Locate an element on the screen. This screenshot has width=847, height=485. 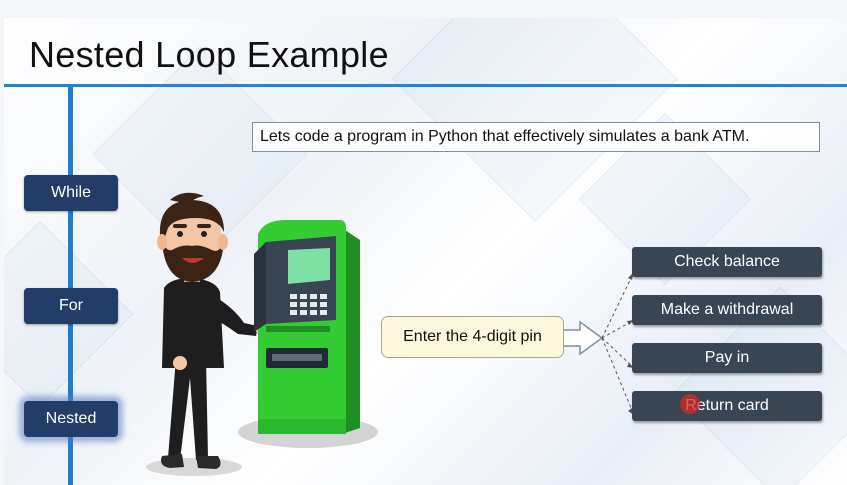
title-divider is located at coordinates (425, 85).